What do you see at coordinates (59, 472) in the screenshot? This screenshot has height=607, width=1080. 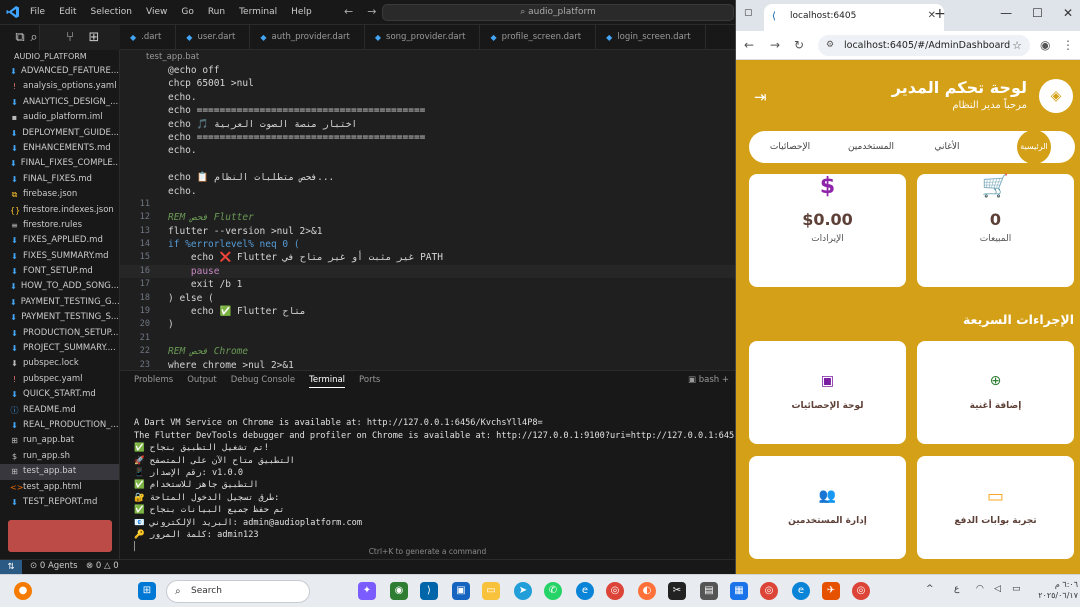 I see `explorer-file: ⊞ test_app.bat` at bounding box center [59, 472].